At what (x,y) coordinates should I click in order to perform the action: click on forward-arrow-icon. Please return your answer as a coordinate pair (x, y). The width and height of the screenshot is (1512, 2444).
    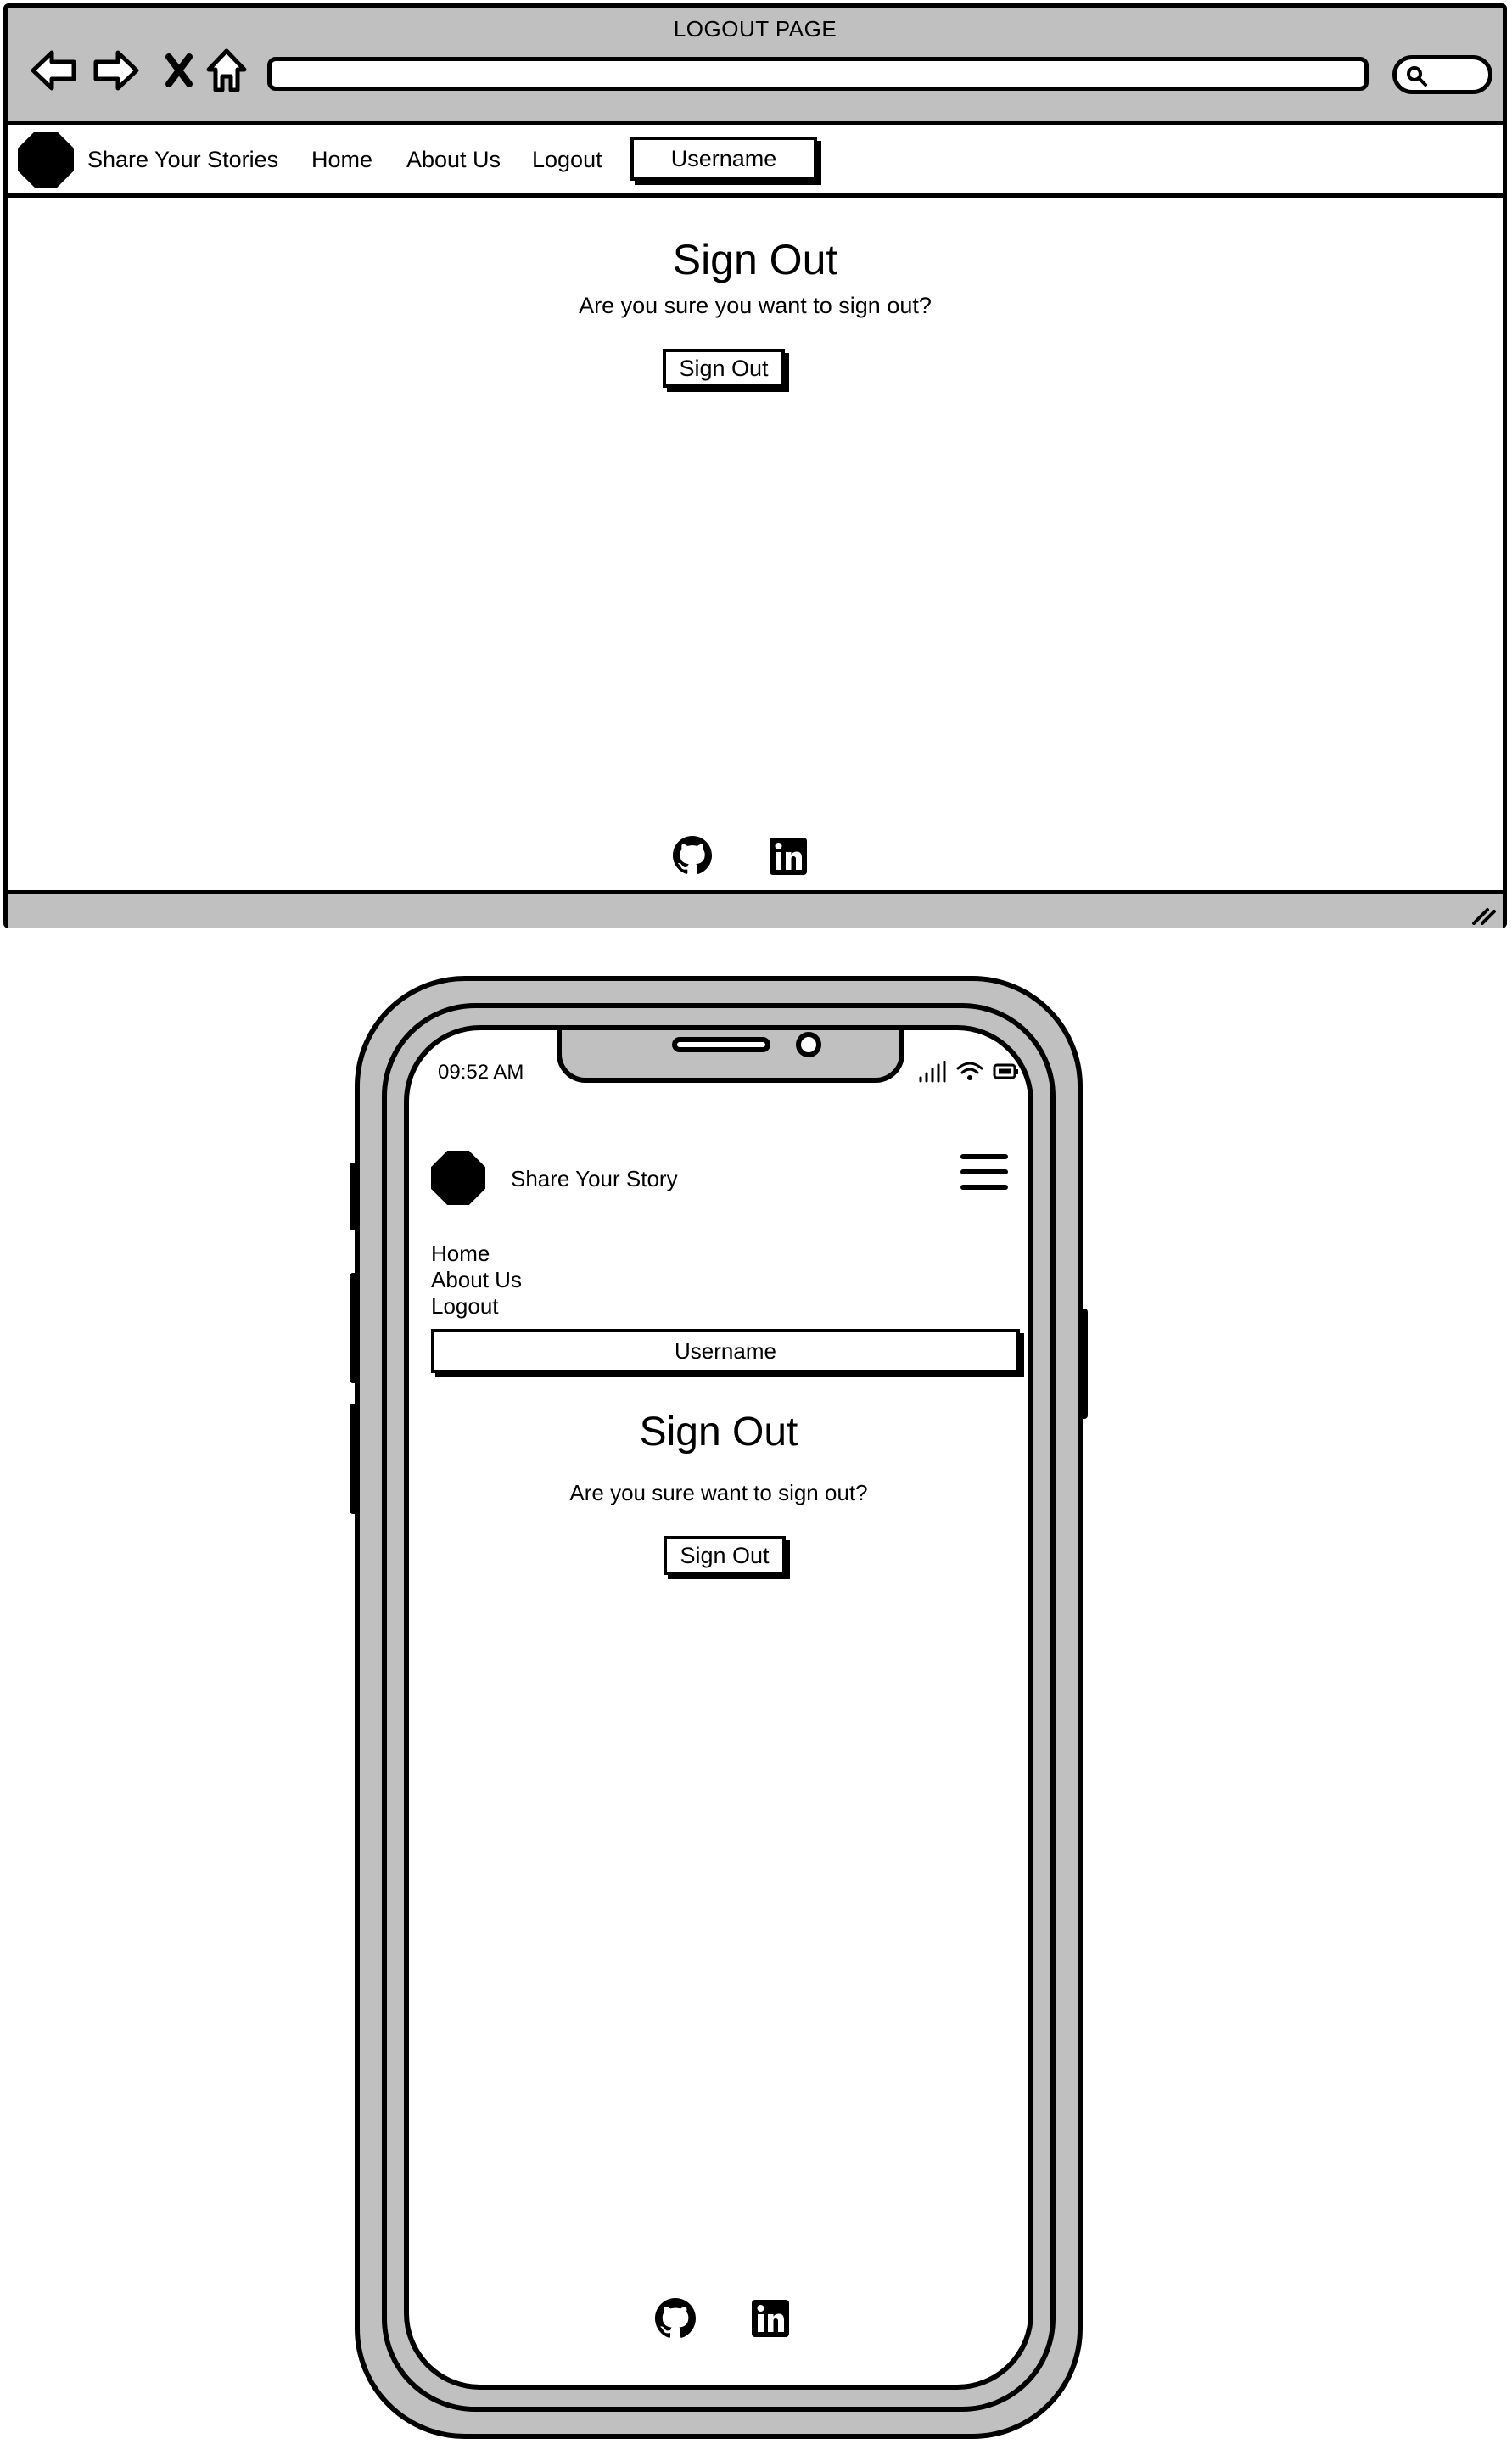
    Looking at the image, I should click on (117, 70).